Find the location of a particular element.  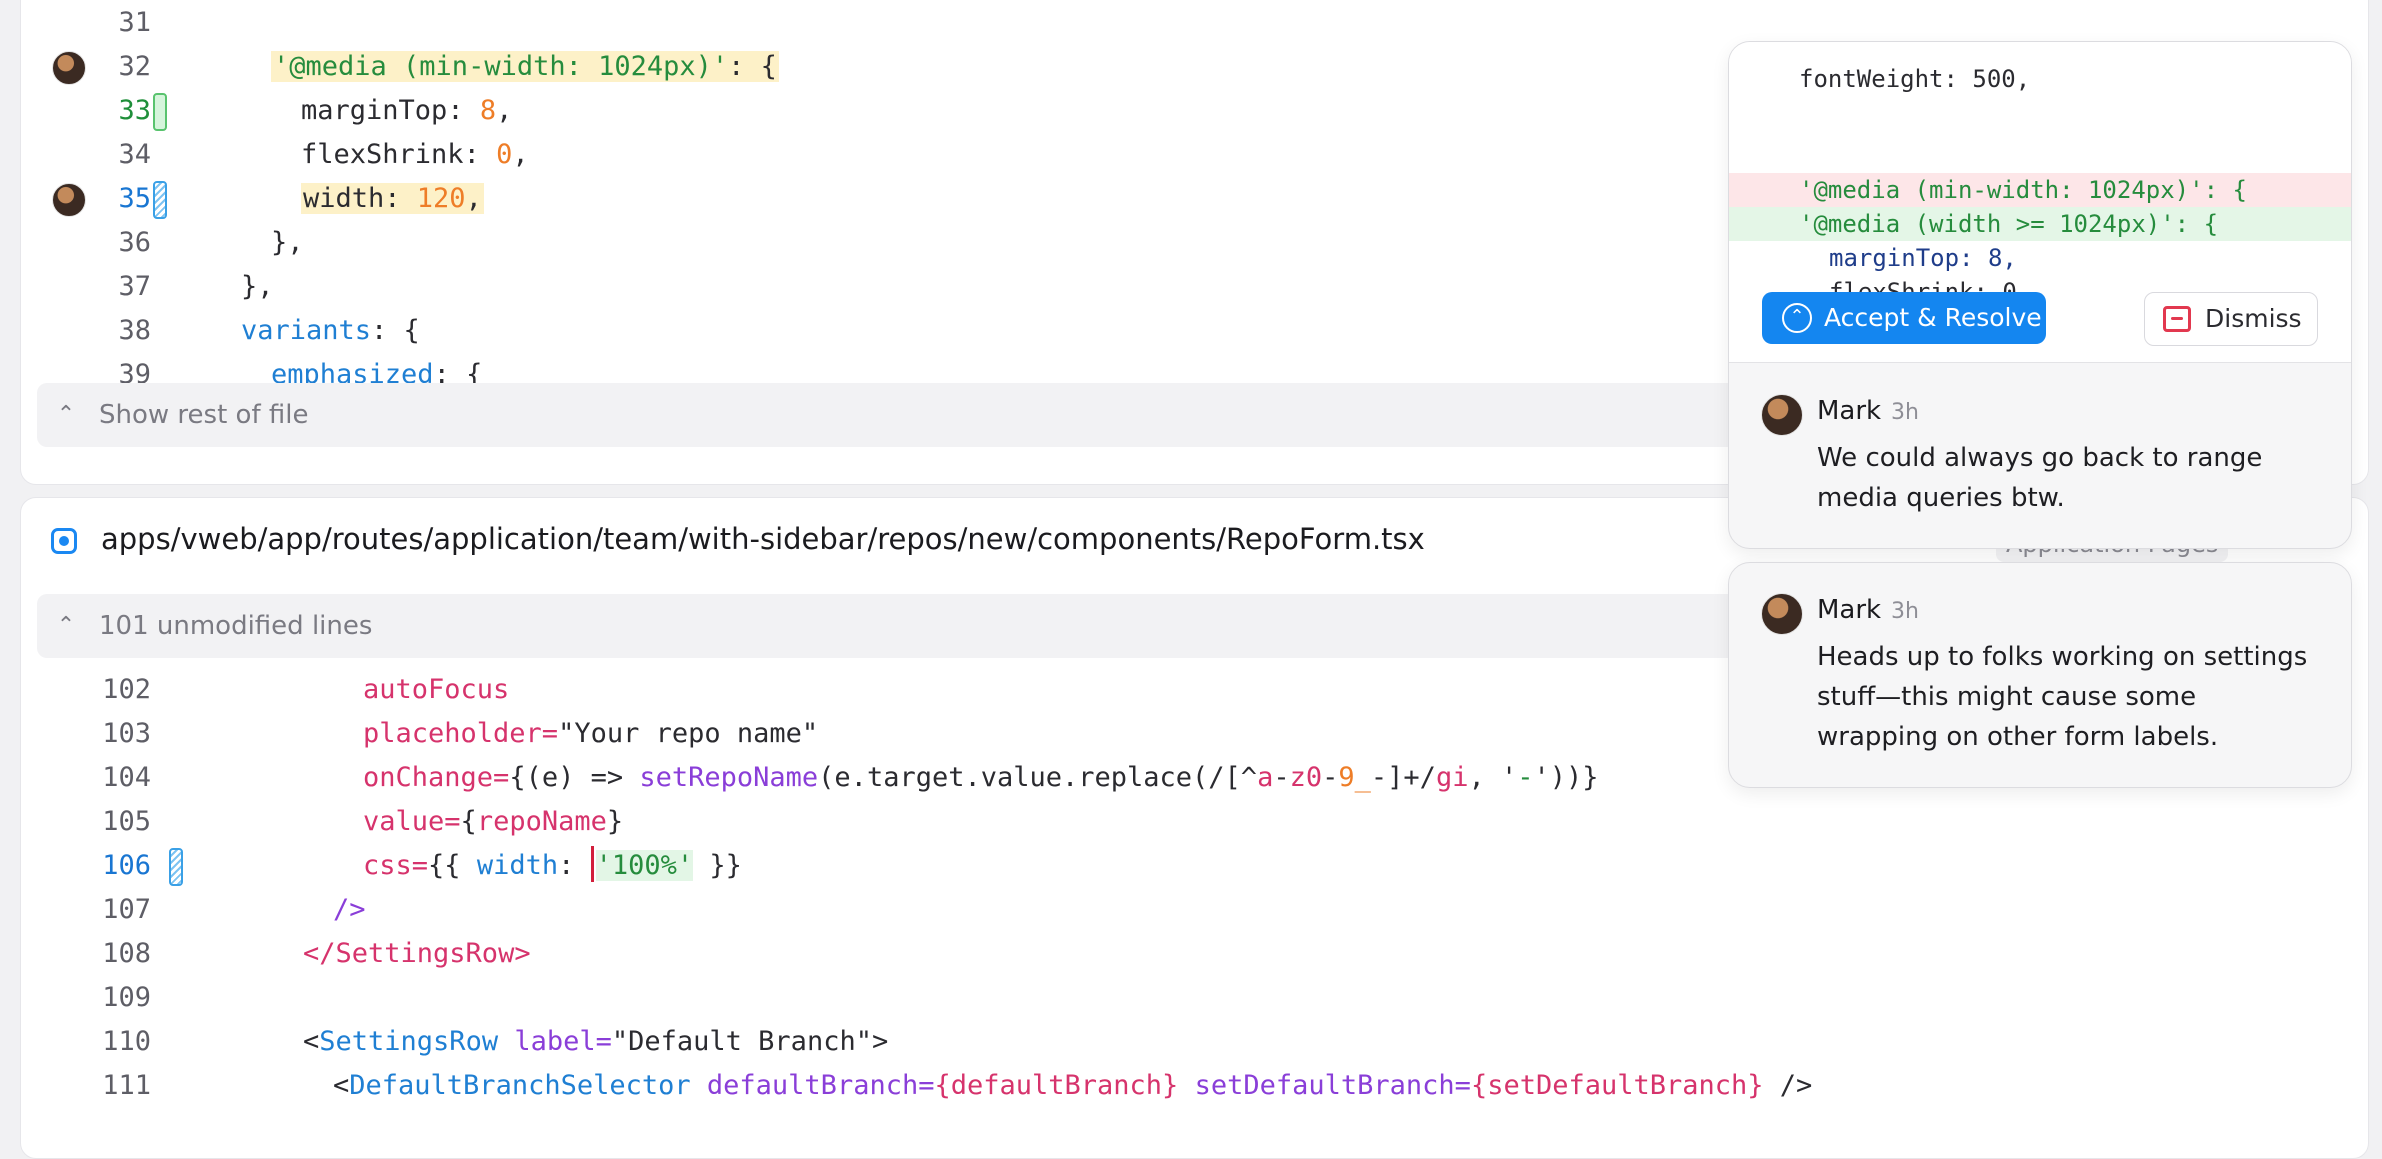

line-number: 110 is located at coordinates (101, 1042).